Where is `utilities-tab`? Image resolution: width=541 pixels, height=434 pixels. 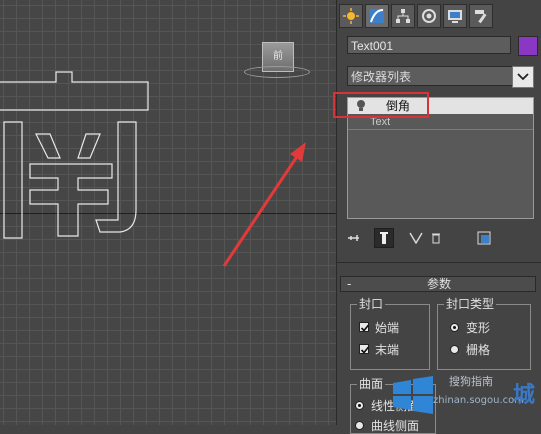
utilities-tab is located at coordinates (481, 16).